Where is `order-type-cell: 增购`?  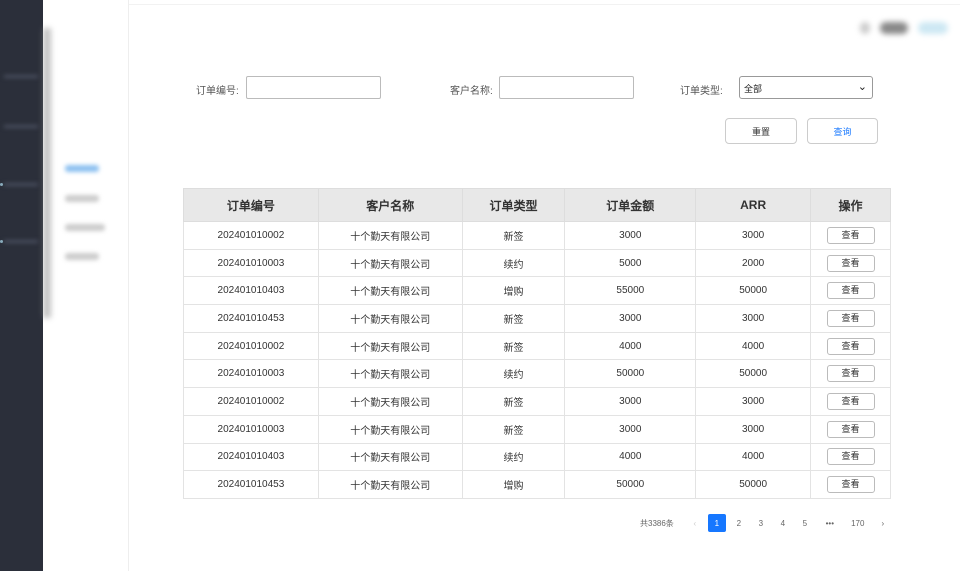 order-type-cell: 增购 is located at coordinates (513, 291).